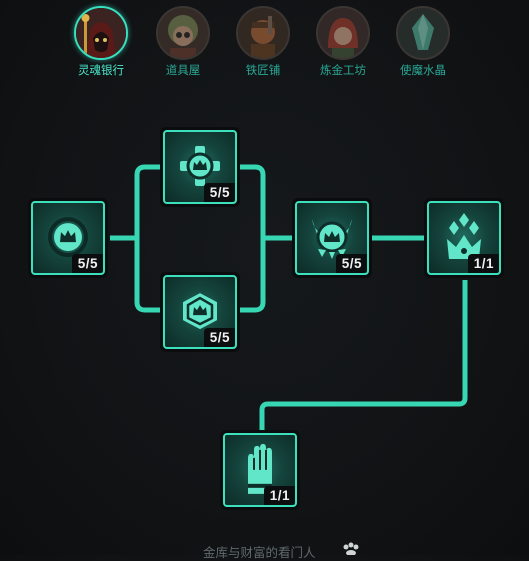 This screenshot has width=529, height=561. Describe the element at coordinates (260, 470) in the screenshot. I see `skill-node-raised-hand: 1/1` at that location.